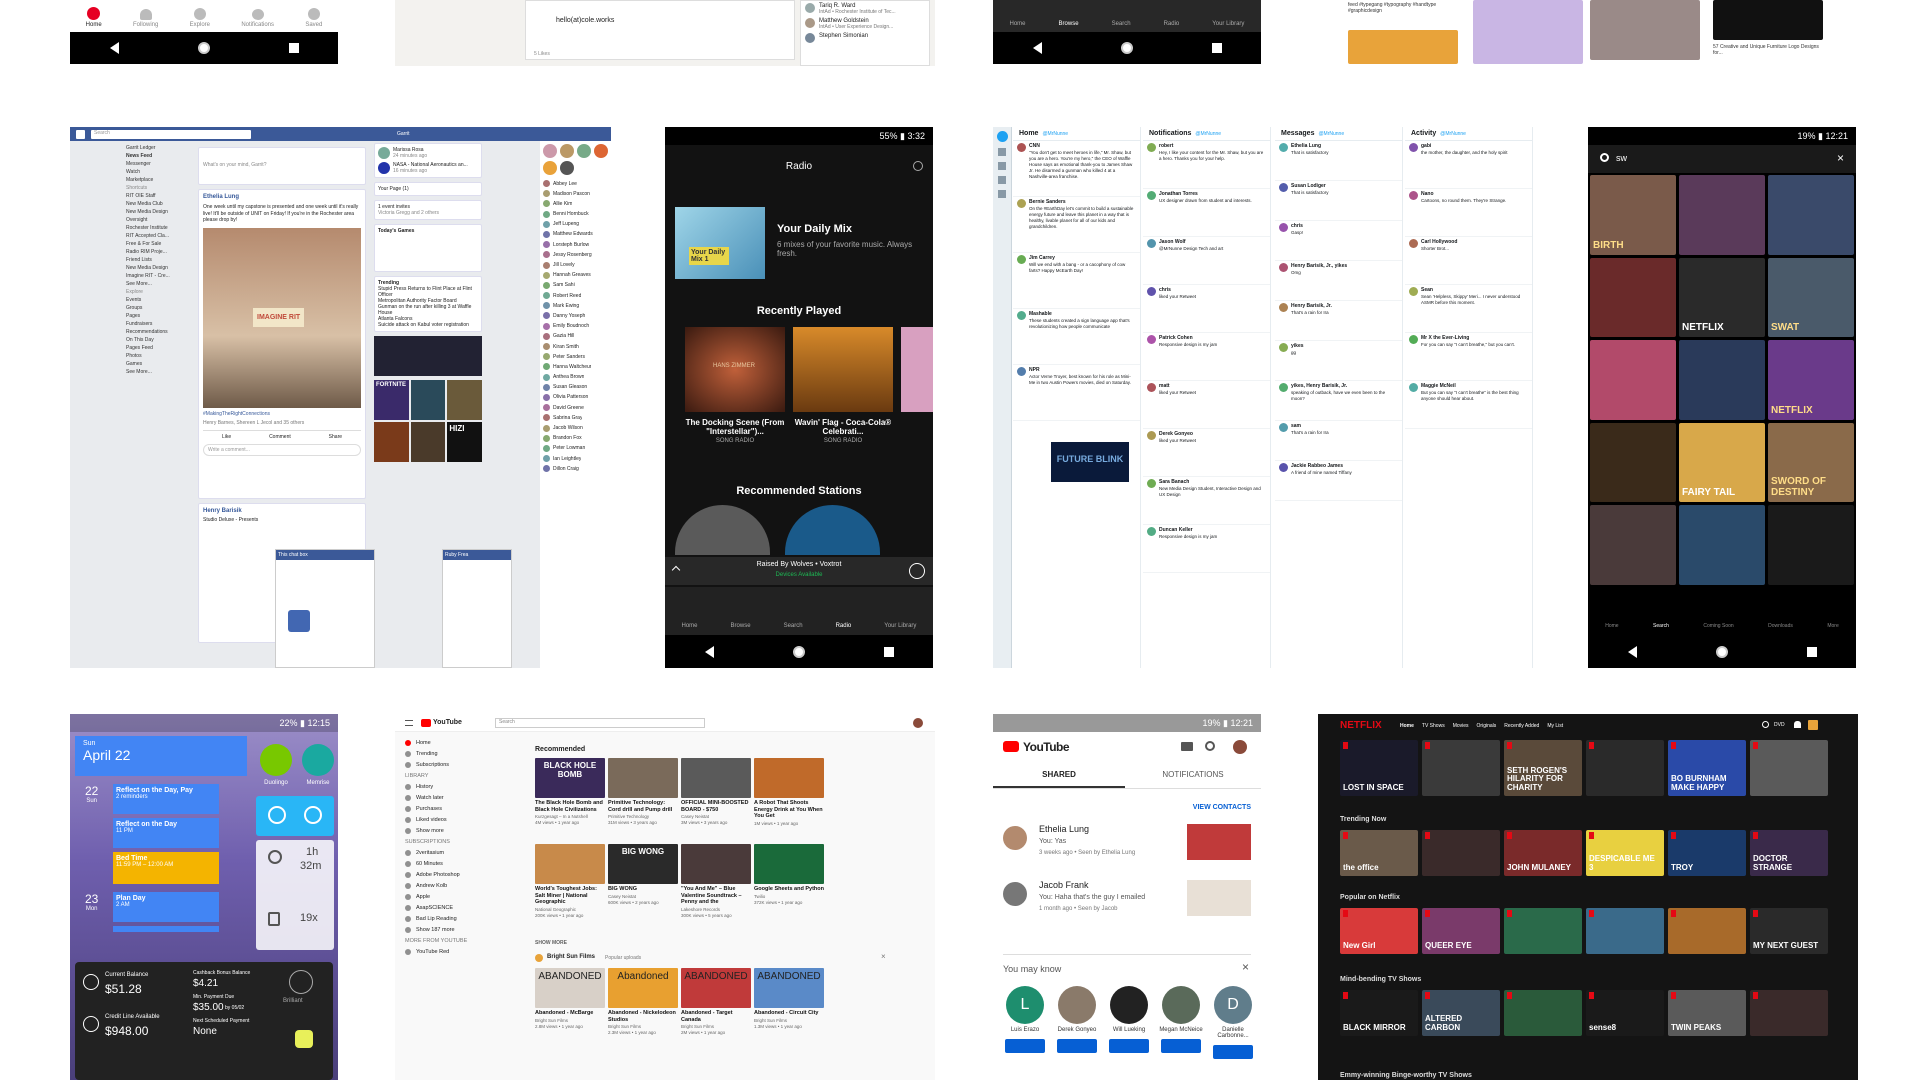  Describe the element at coordinates (1433, 726) in the screenshot. I see `nav-tv-shows: TV Shows` at that location.